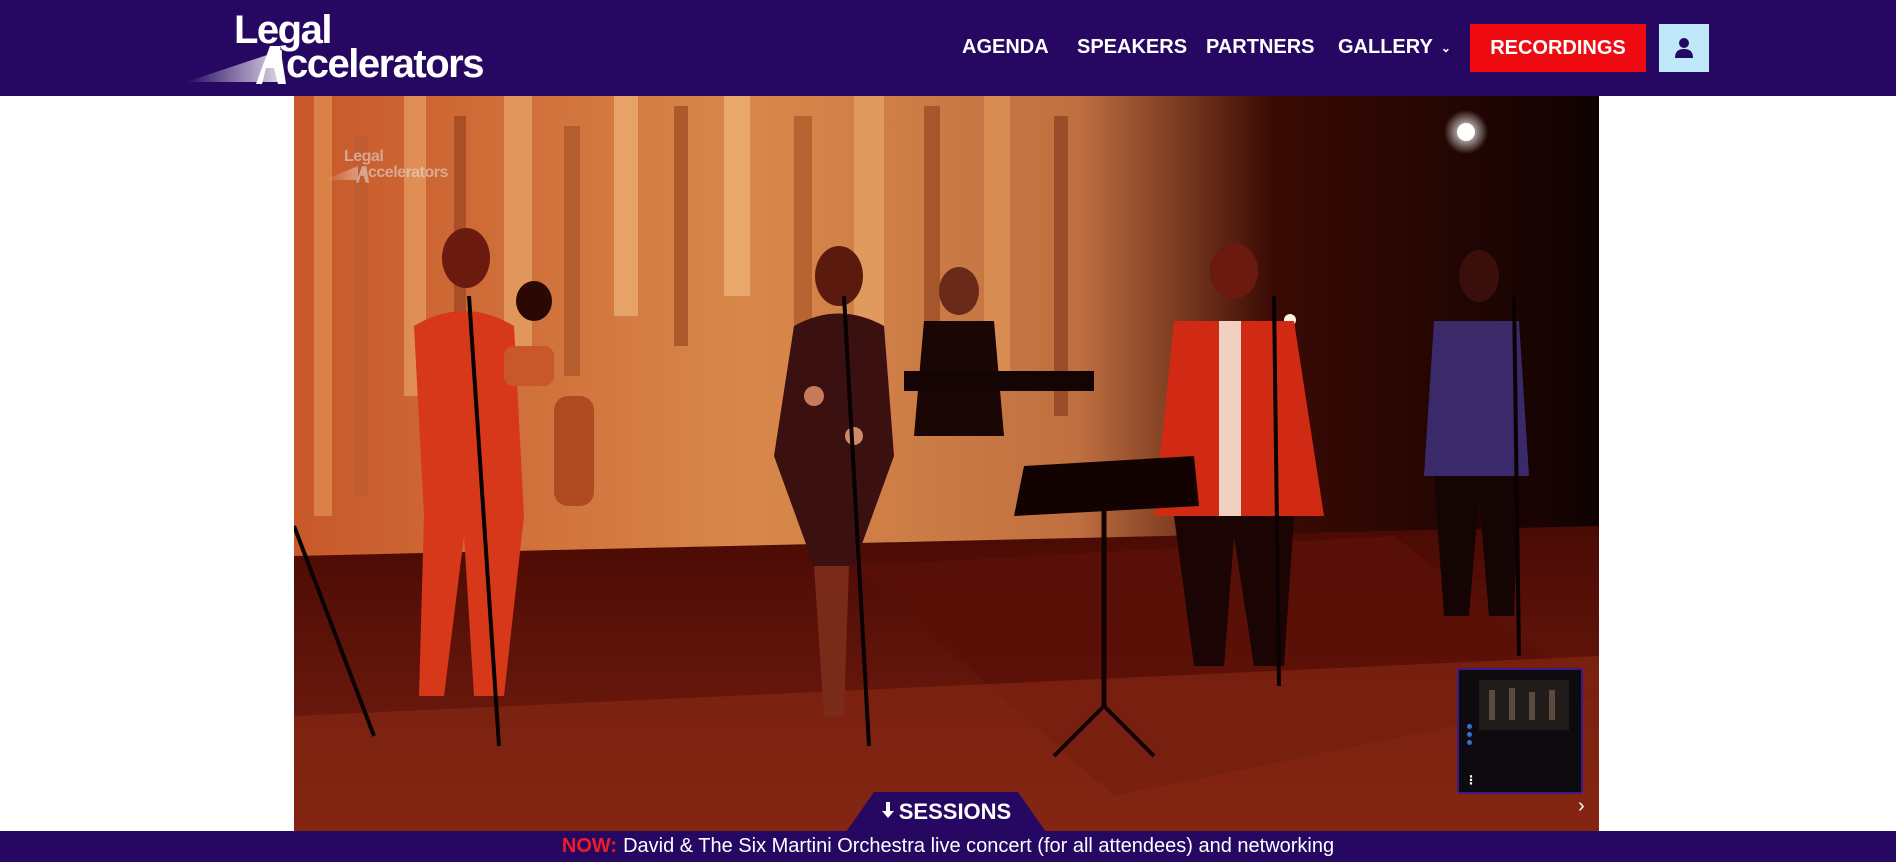 The width and height of the screenshot is (1896, 862). I want to click on nav-item-speakers: SPEAKERS, so click(1132, 47).